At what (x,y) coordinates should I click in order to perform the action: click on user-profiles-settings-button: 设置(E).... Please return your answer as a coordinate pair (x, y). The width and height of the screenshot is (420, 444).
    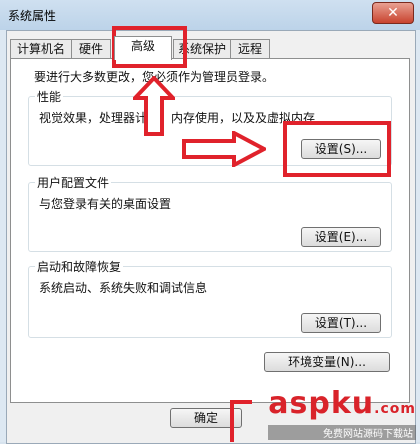
    Looking at the image, I should click on (341, 237).